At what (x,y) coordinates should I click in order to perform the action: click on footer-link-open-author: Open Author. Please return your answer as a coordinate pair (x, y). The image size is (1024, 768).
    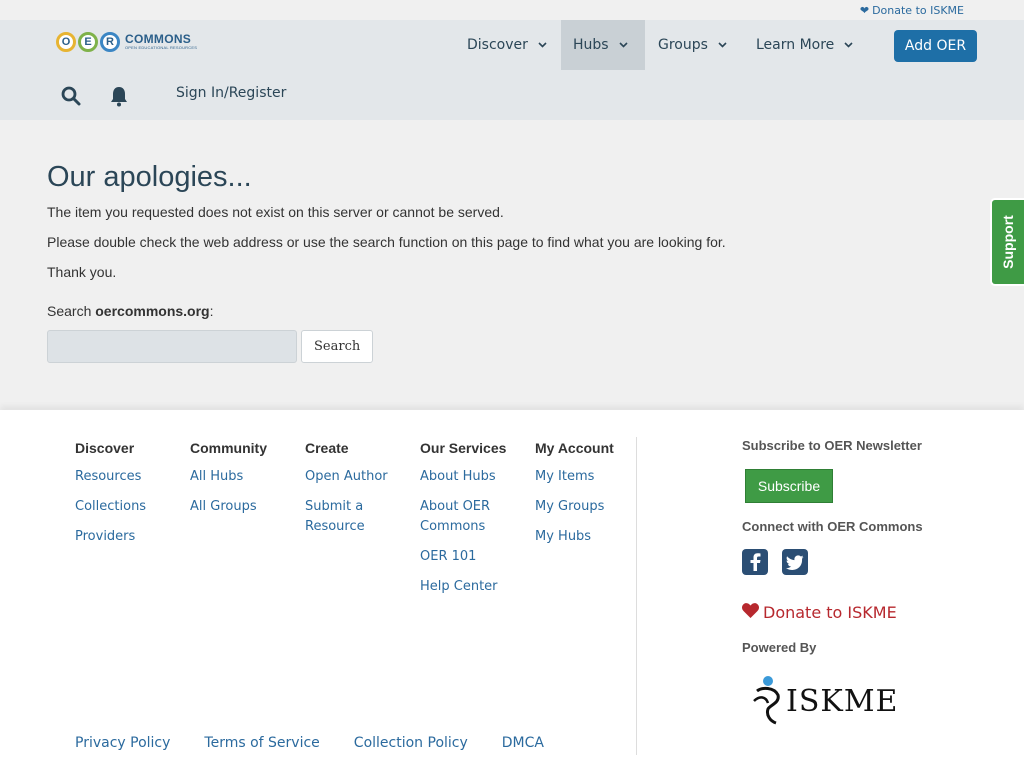
    Looking at the image, I should click on (352, 477).